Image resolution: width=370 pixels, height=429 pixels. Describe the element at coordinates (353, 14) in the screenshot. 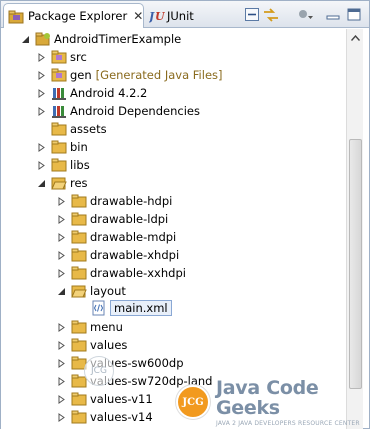

I see `maximize-icon` at that location.